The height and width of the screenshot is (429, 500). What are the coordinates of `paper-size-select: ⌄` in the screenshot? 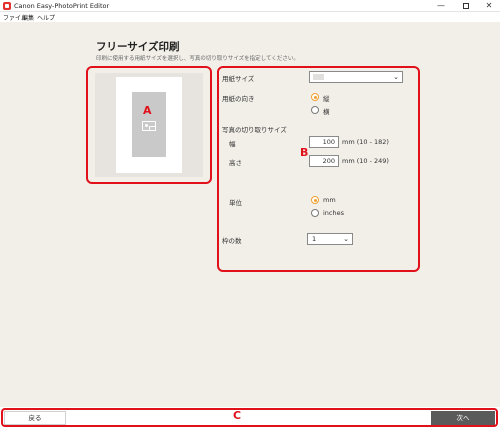 It's located at (356, 77).